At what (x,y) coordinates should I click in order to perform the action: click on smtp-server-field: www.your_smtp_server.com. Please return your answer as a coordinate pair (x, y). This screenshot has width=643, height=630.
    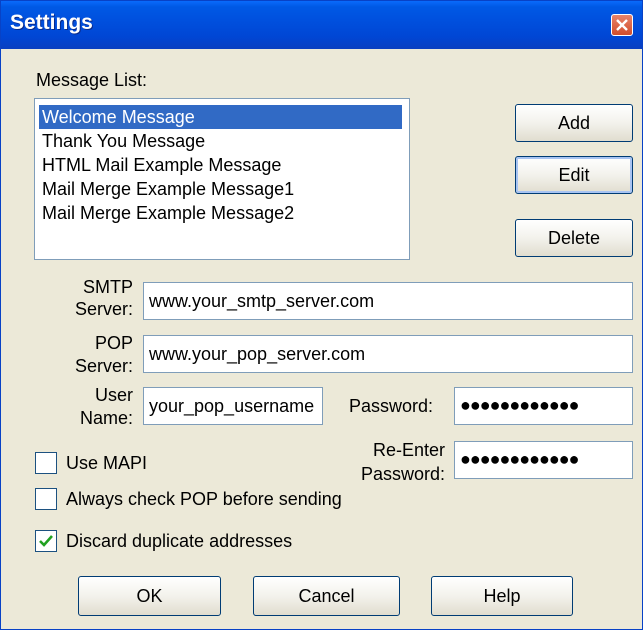
    Looking at the image, I should click on (388, 301).